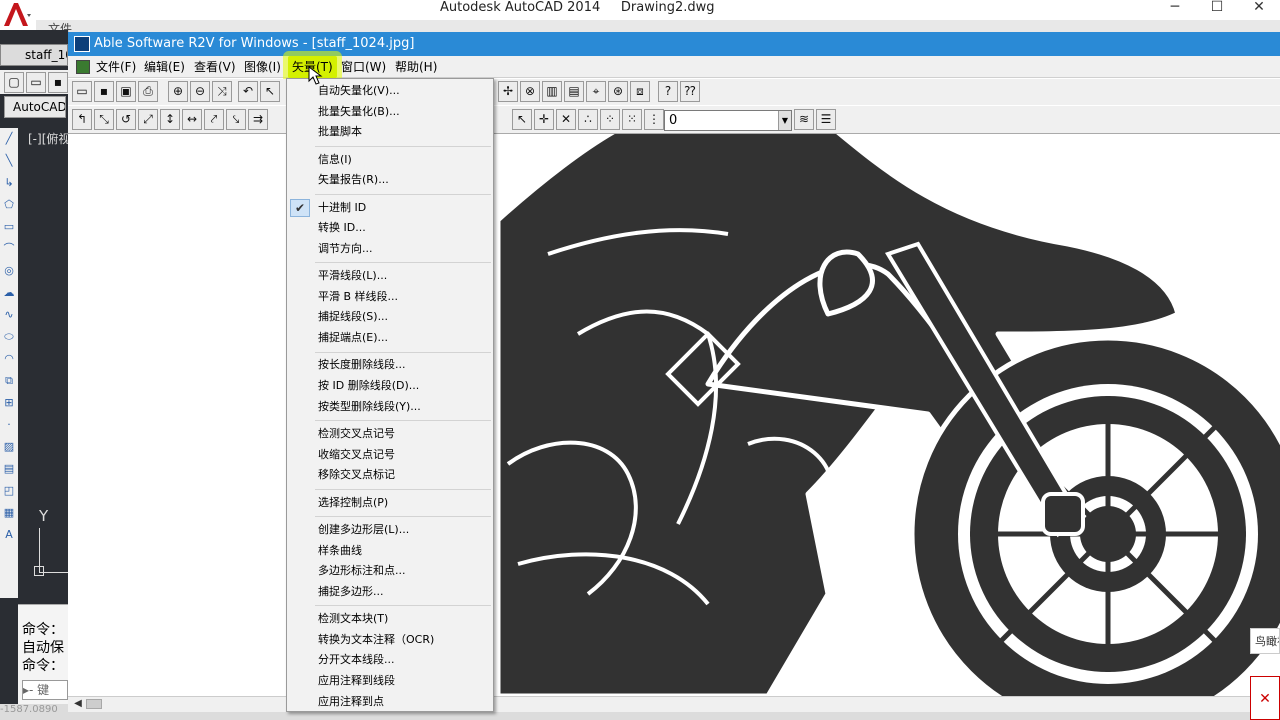 Image resolution: width=1280 pixels, height=720 pixels. Describe the element at coordinates (784, 120) in the screenshot. I see `chevron-down-icon: ▼` at that location.